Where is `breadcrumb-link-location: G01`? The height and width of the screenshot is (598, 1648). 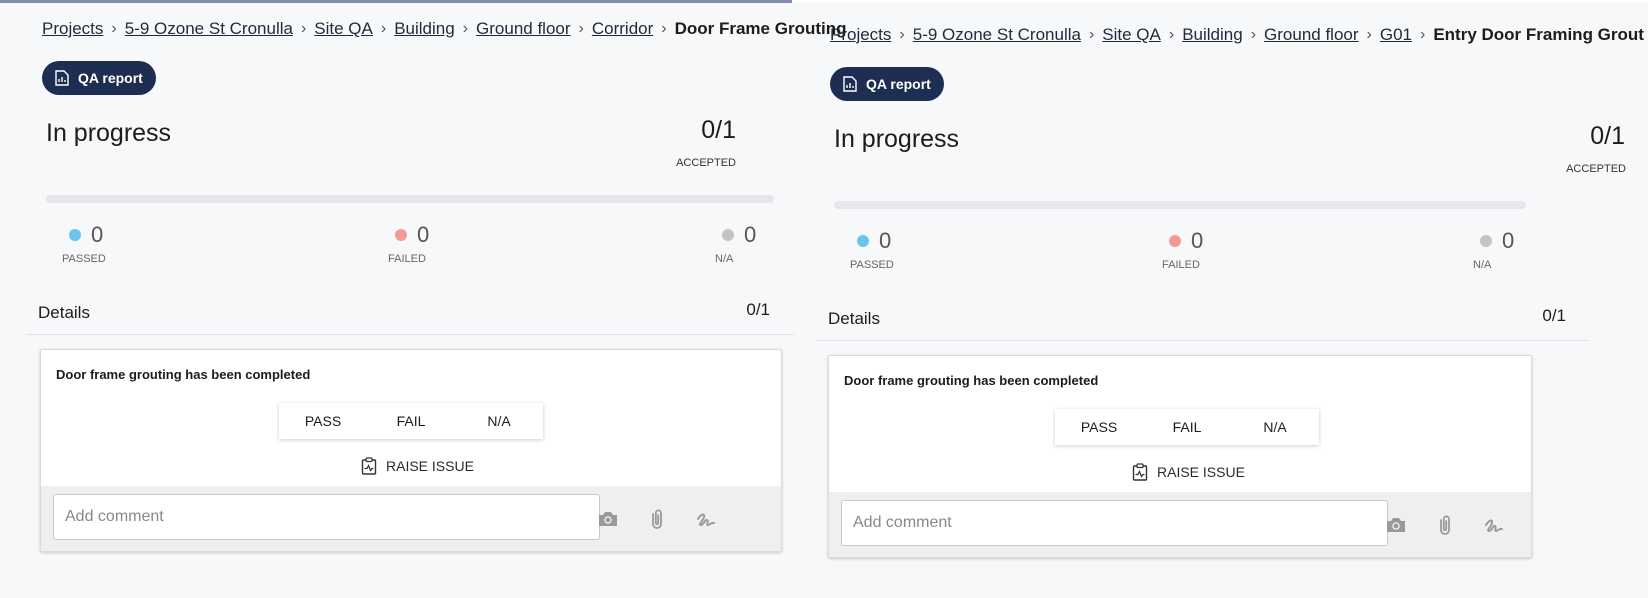 breadcrumb-link-location: G01 is located at coordinates (1396, 35).